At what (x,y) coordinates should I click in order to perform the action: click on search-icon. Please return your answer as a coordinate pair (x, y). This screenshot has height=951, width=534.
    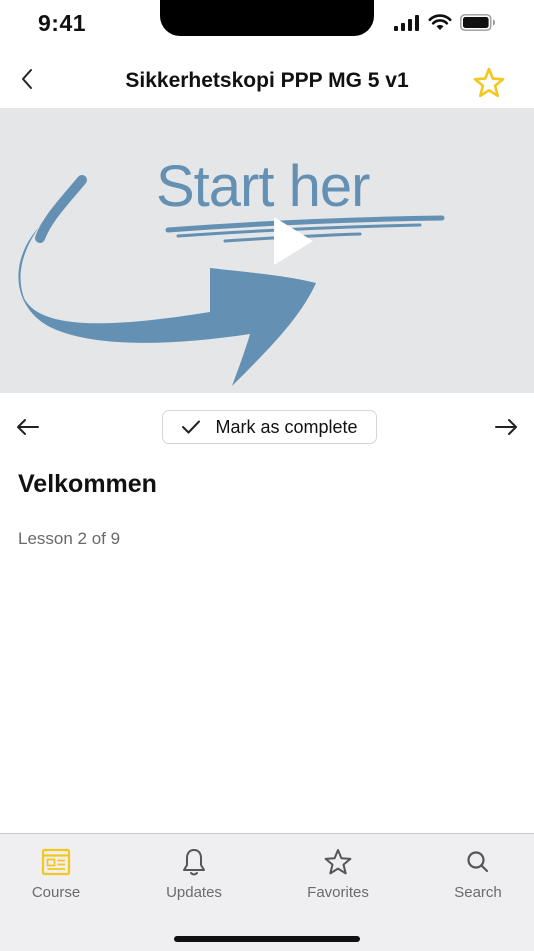
    Looking at the image, I should click on (478, 862).